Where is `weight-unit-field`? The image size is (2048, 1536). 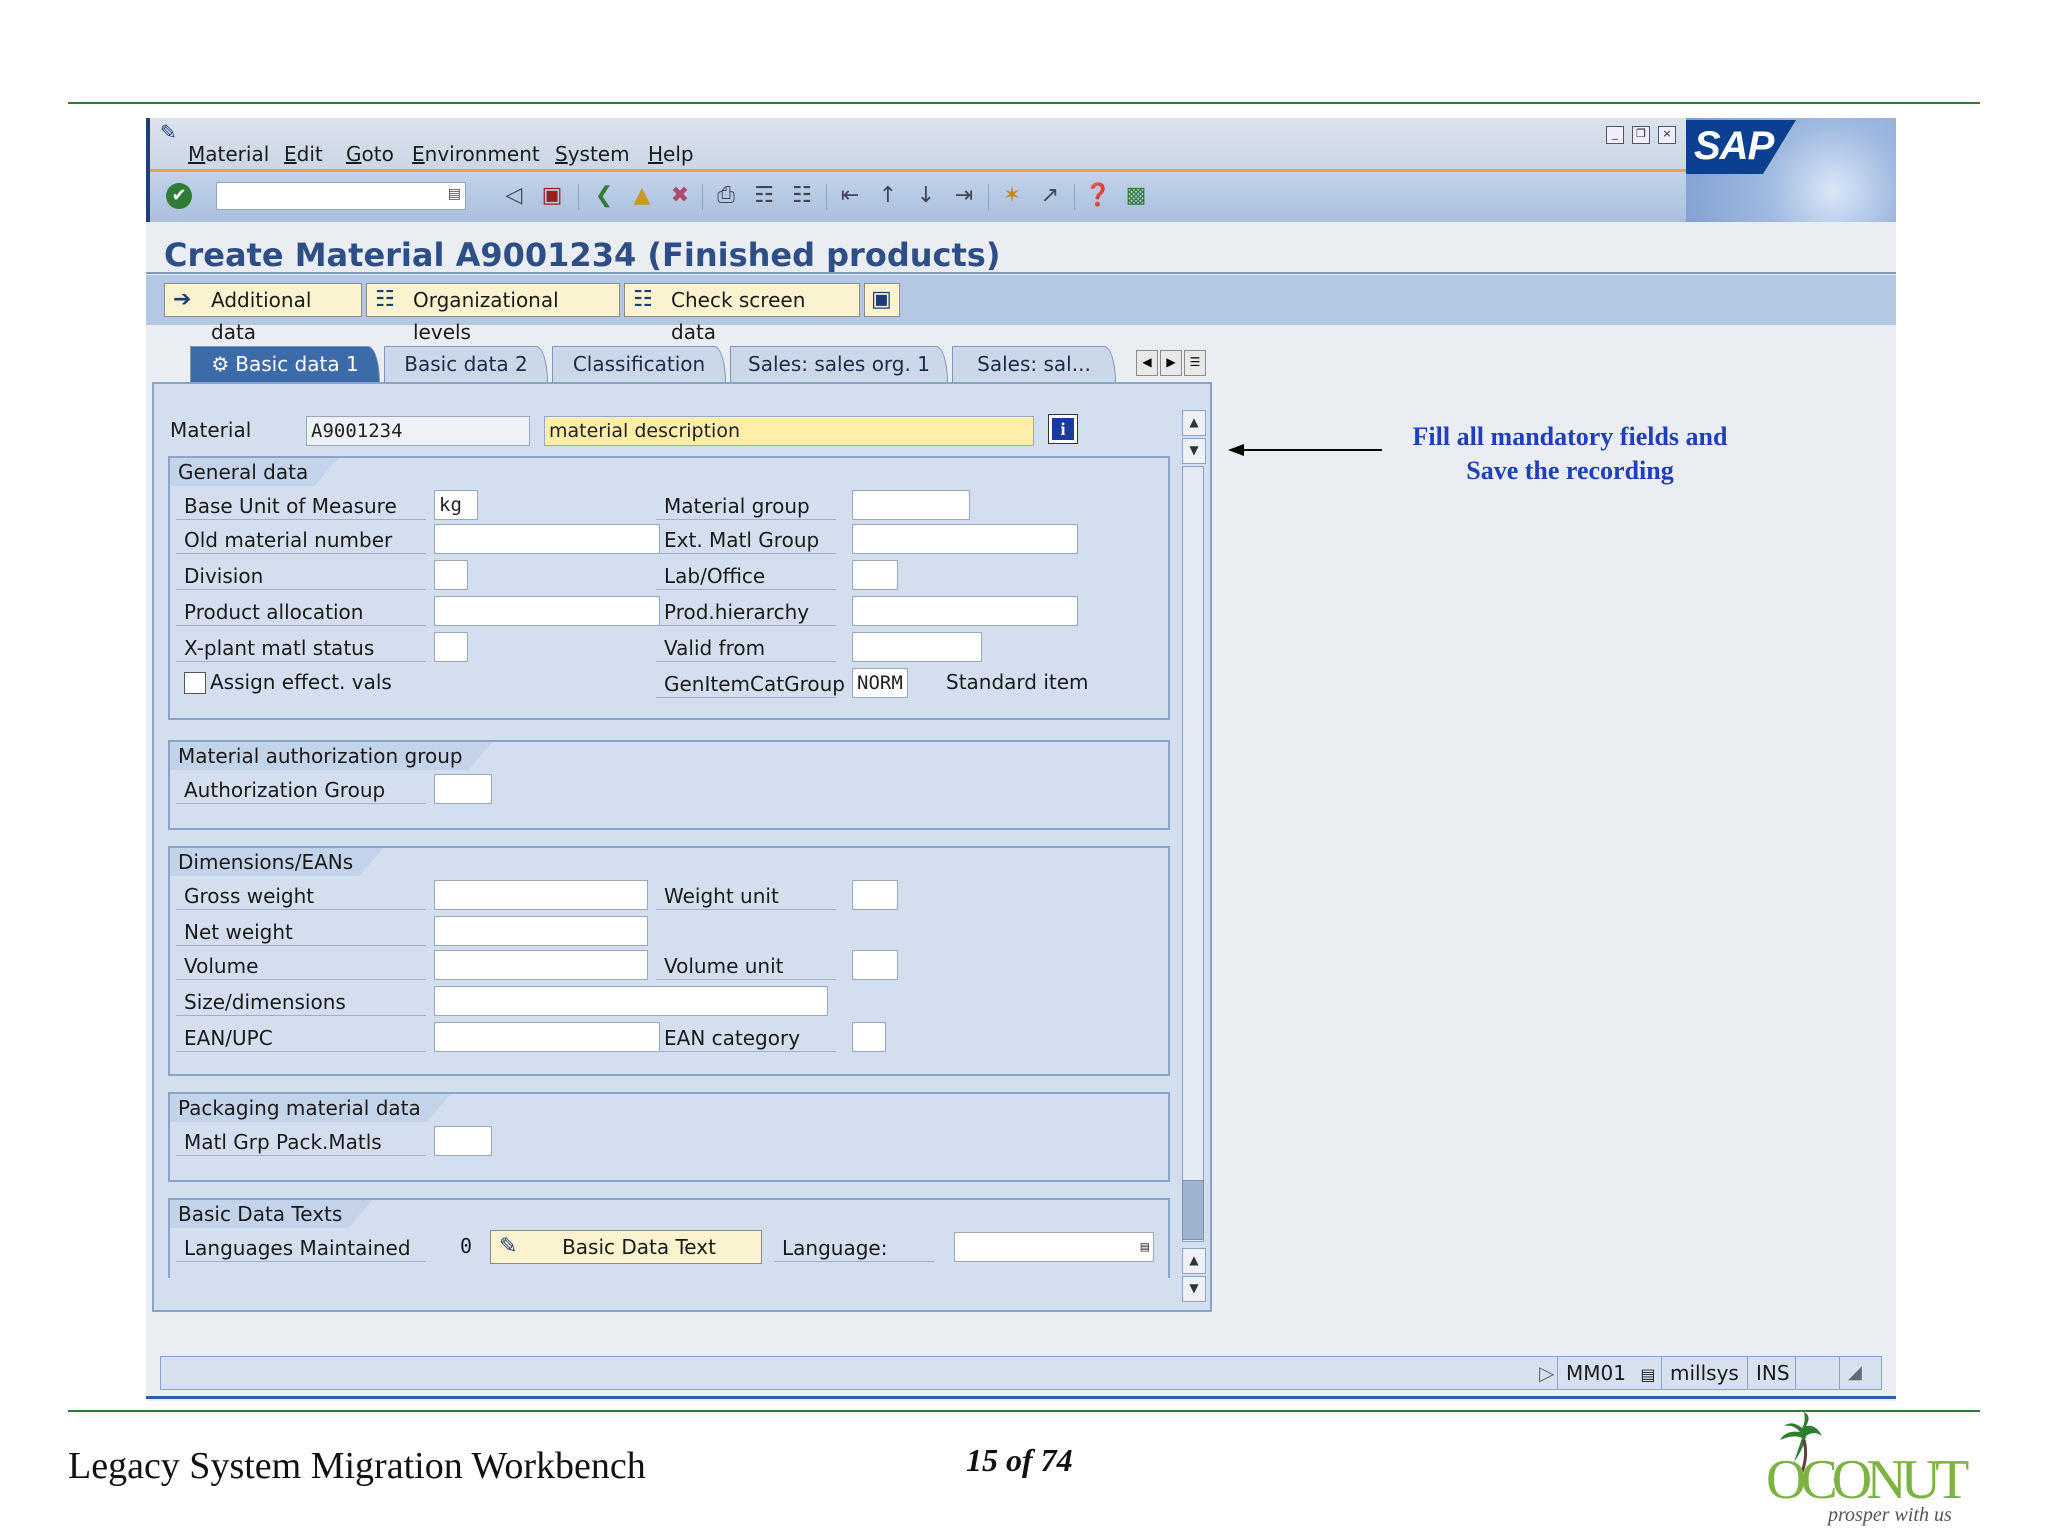 weight-unit-field is located at coordinates (875, 895).